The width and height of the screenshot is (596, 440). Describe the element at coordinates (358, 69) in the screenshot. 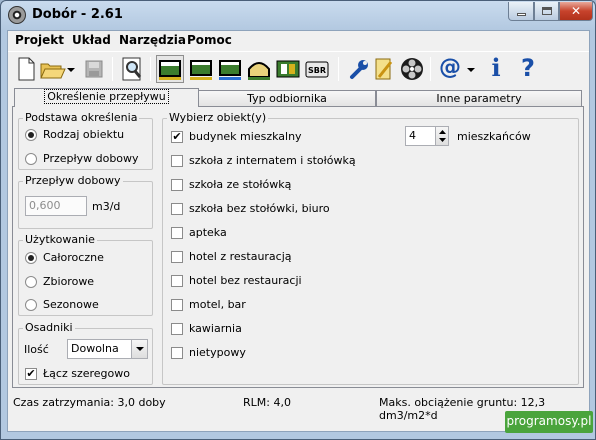

I see `wrench-icon` at that location.